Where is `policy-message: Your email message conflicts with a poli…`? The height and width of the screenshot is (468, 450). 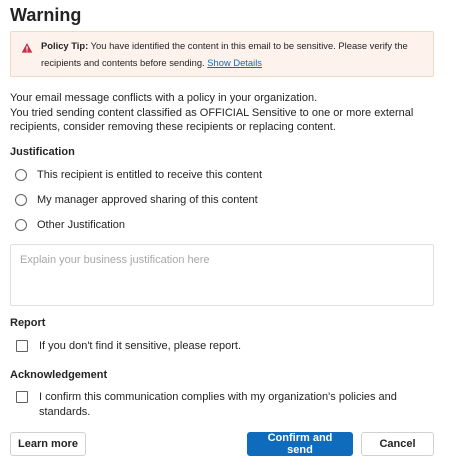
policy-message: Your email message conflicts with a poli… is located at coordinates (222, 113).